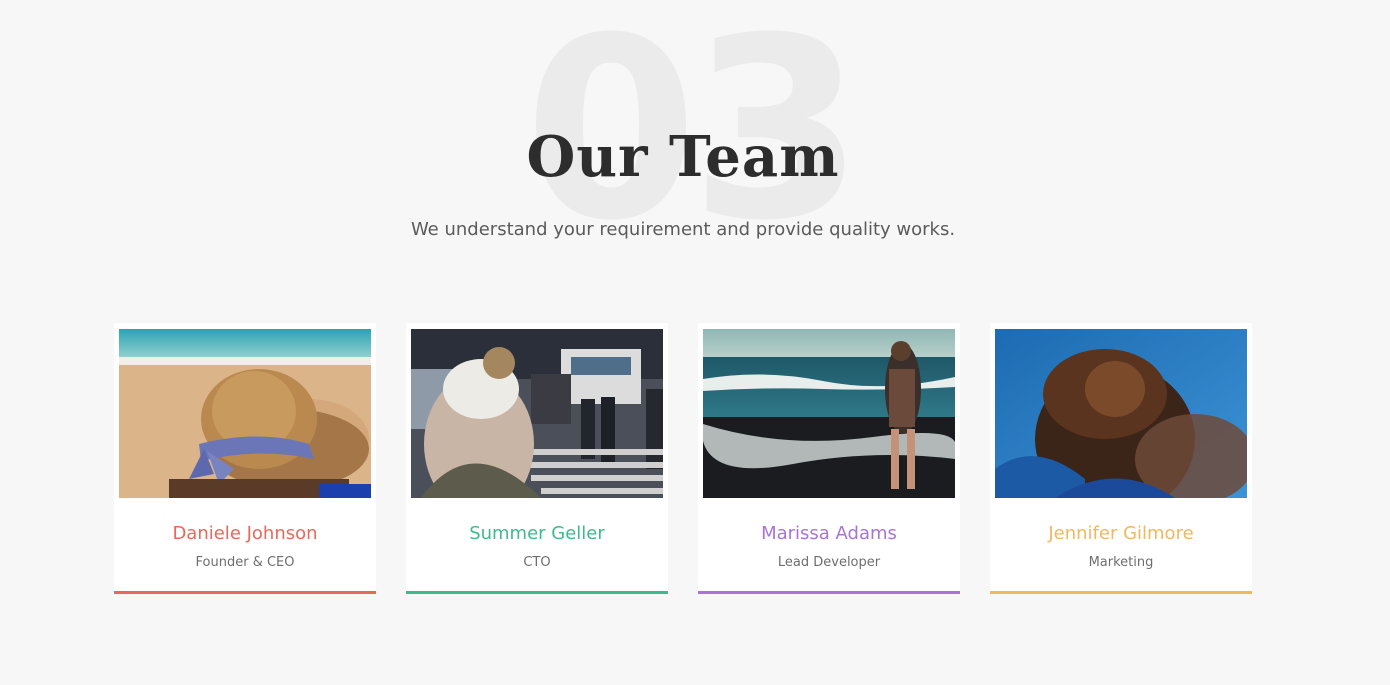  I want to click on team-member-role: Lead Developer, so click(829, 562).